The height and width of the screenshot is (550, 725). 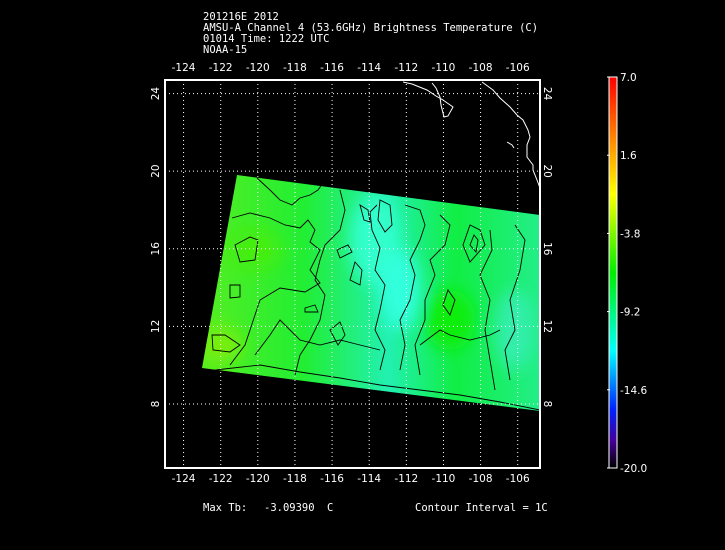 I want to click on colorbar-label: -9.2, so click(x=630, y=313).